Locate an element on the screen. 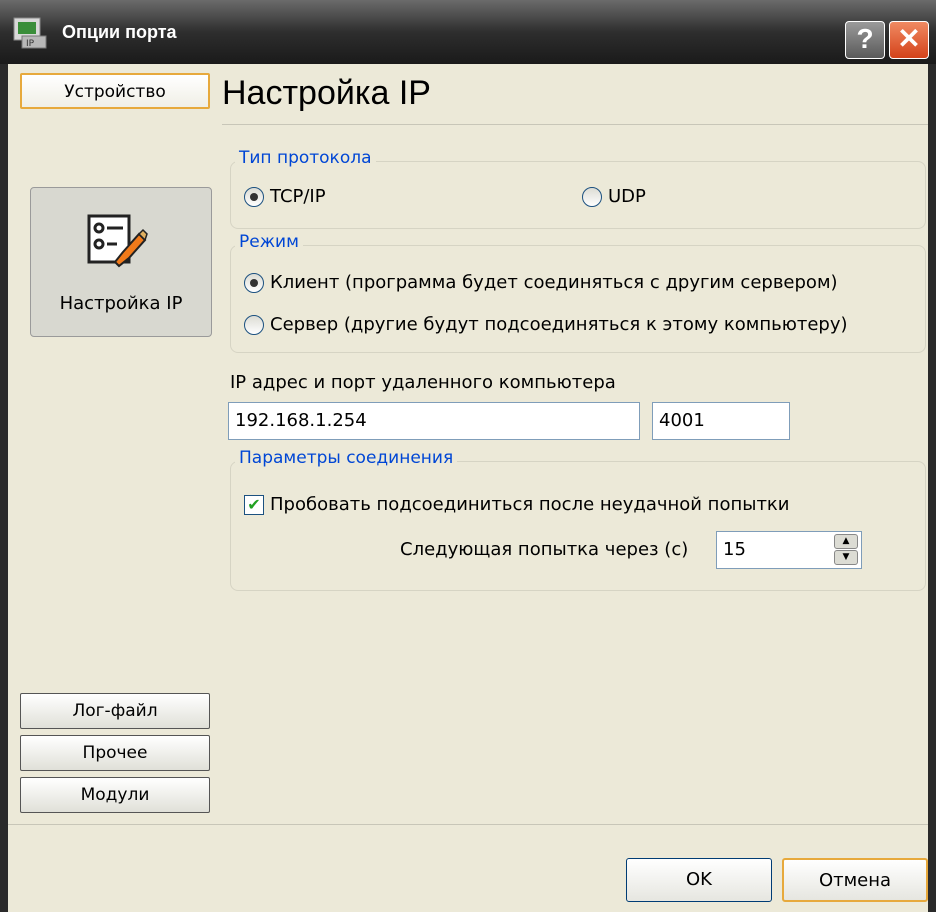 Image resolution: width=936 pixels, height=912 pixels. sidebar-button-modules: Модули is located at coordinates (115, 795).